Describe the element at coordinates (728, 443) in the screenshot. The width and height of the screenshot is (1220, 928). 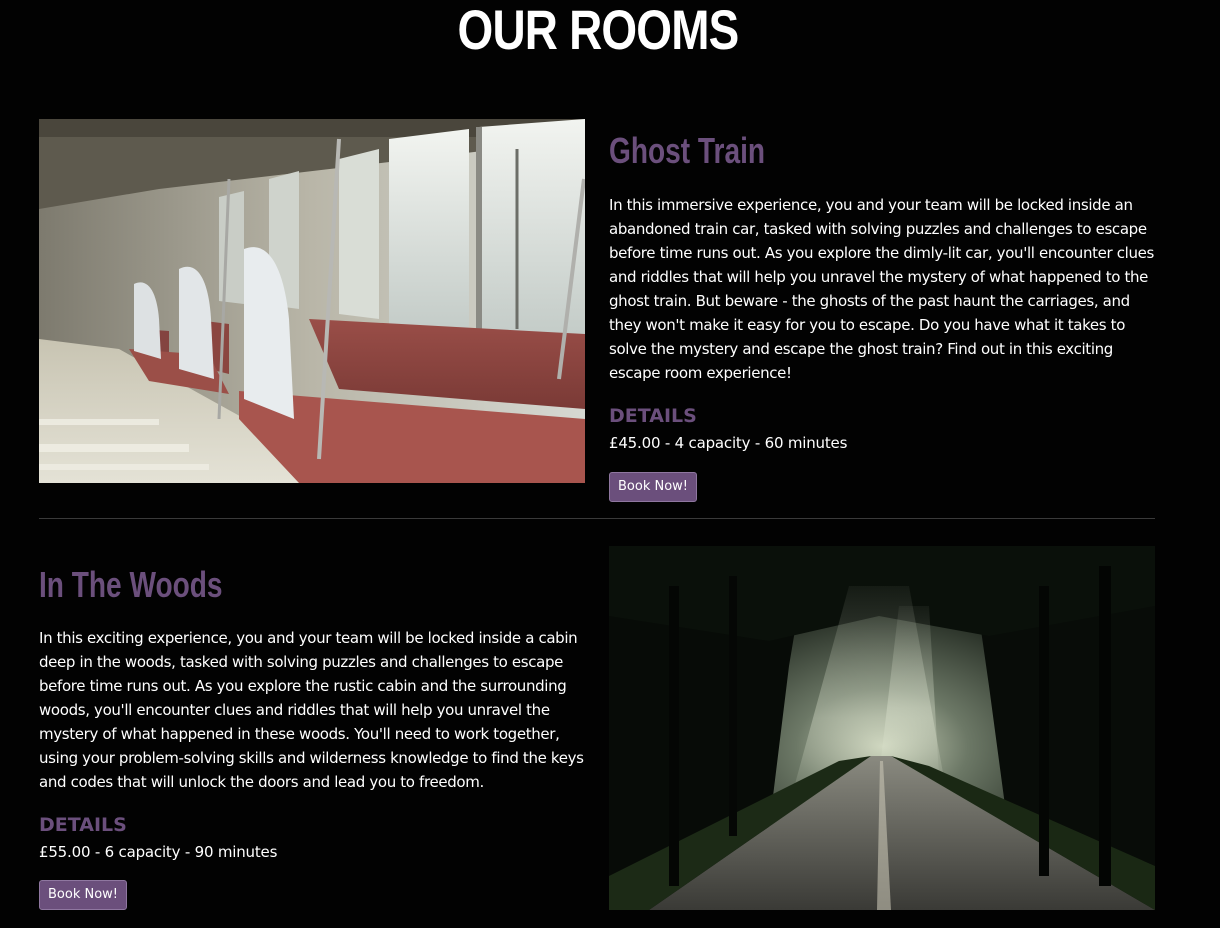
I see `details-ghost-train: £45.00 - 4 capacity - 60 minutes` at that location.